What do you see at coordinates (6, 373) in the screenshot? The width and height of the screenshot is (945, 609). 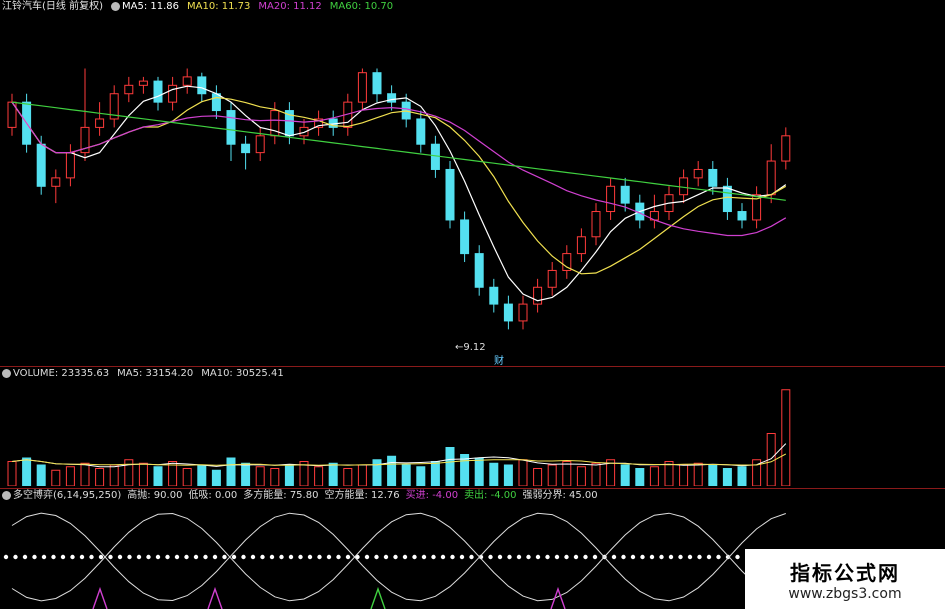 I see `volume-dot-icon` at bounding box center [6, 373].